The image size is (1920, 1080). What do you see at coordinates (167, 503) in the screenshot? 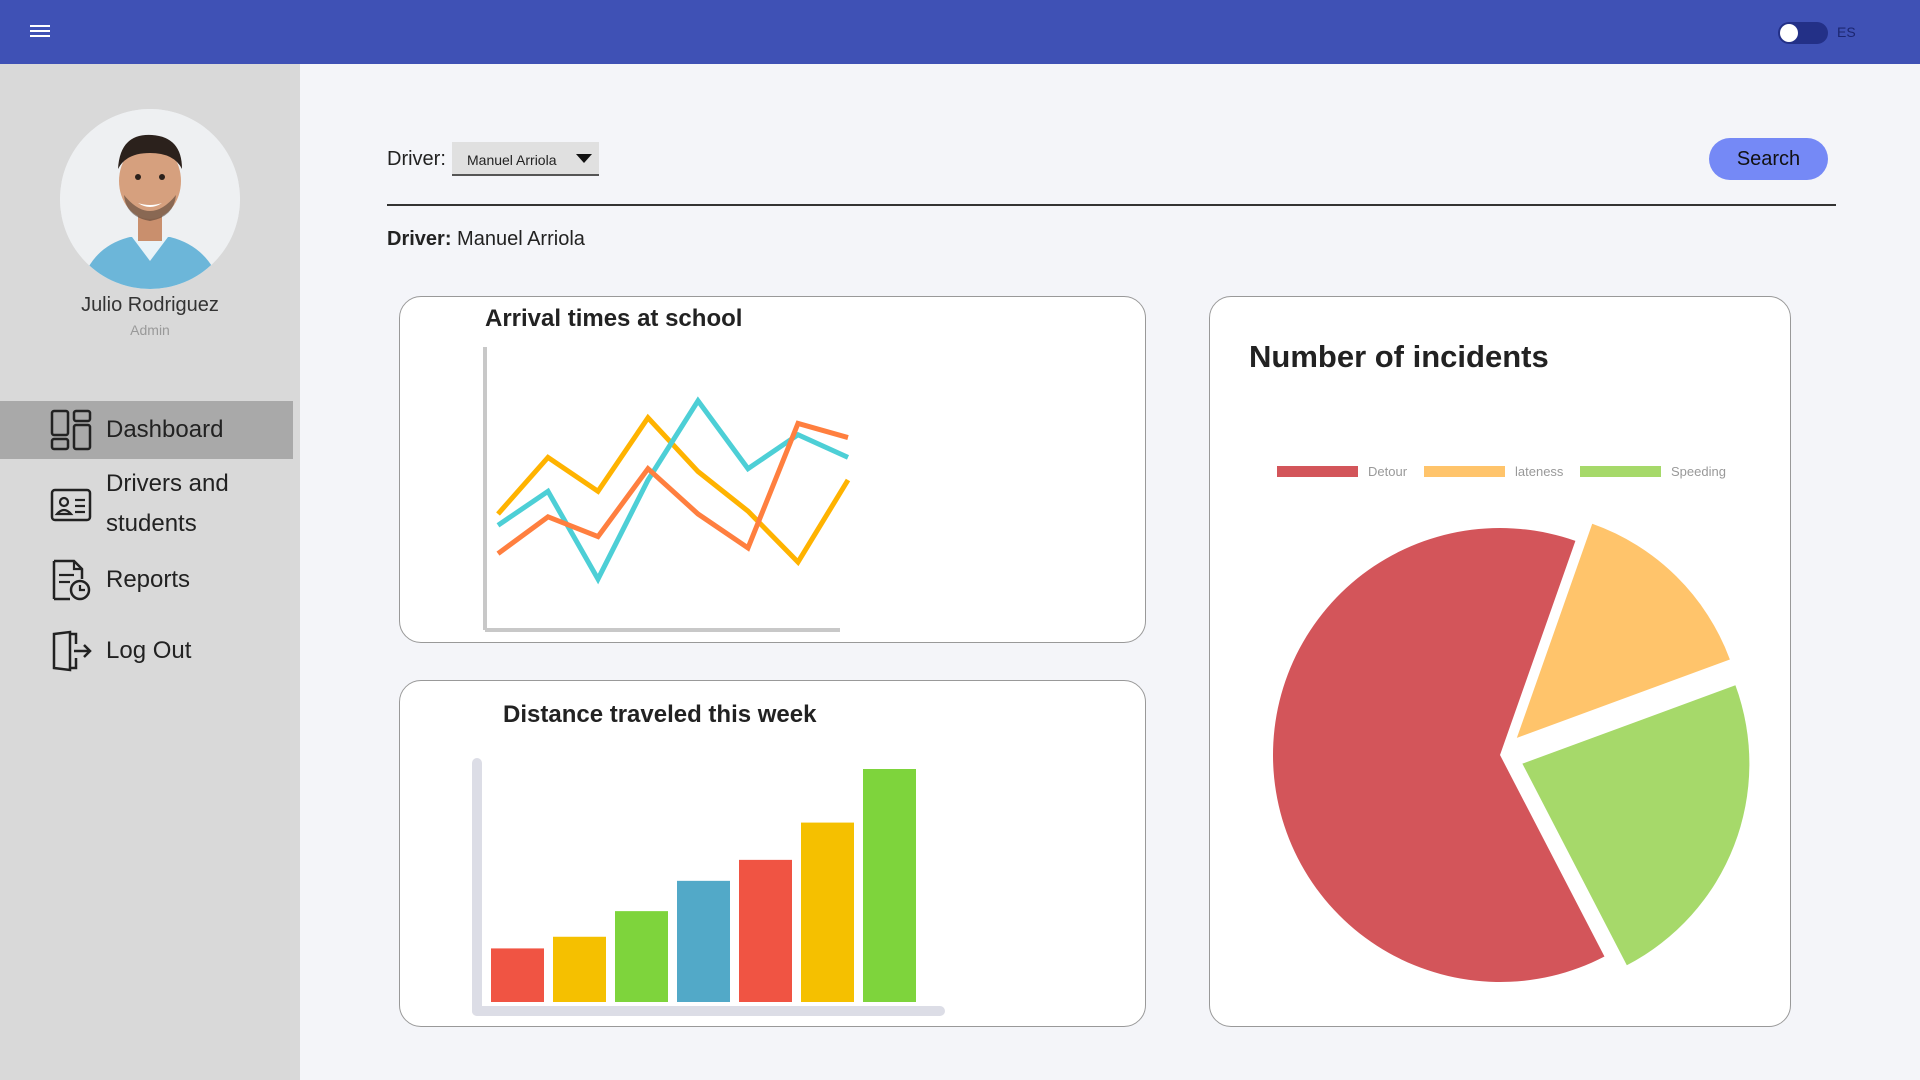
I see `sidebar-item-label: Drivers and students` at bounding box center [167, 503].